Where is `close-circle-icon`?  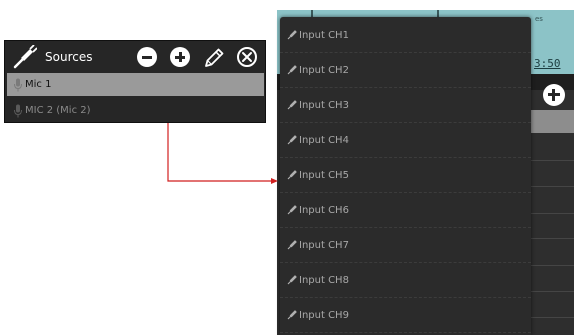 close-circle-icon is located at coordinates (247, 57).